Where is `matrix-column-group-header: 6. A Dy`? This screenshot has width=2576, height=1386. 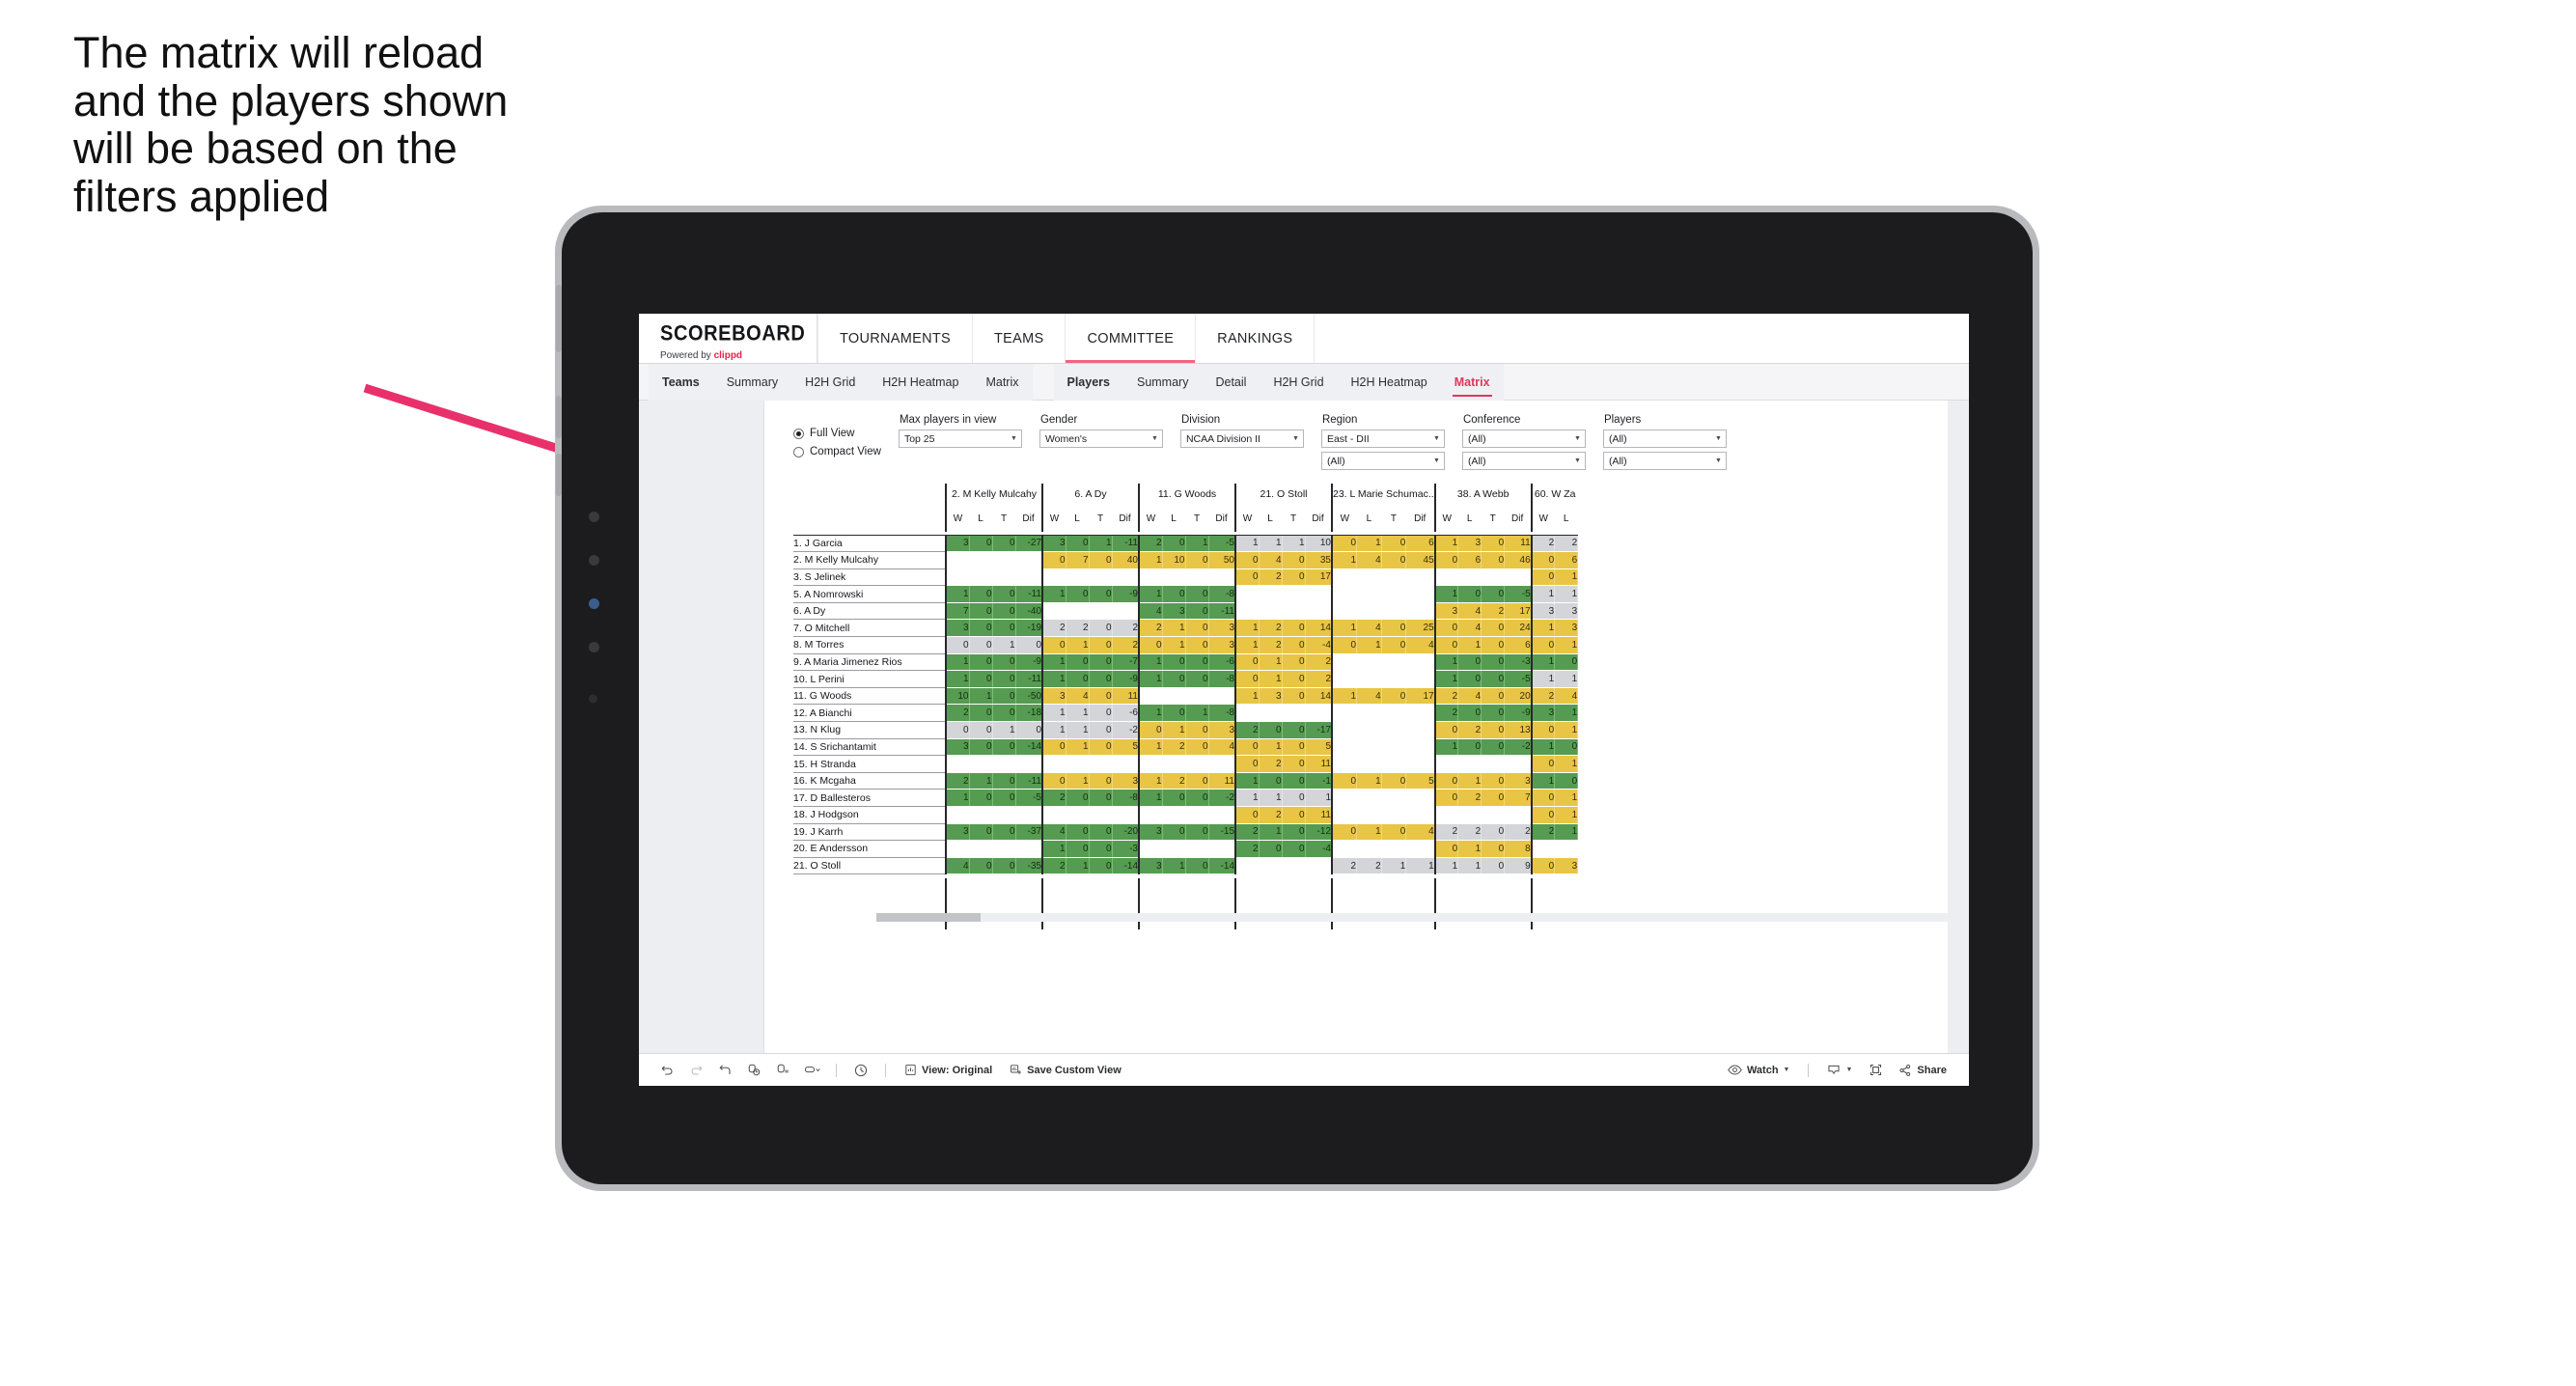 matrix-column-group-header: 6. A Dy is located at coordinates (1090, 494).